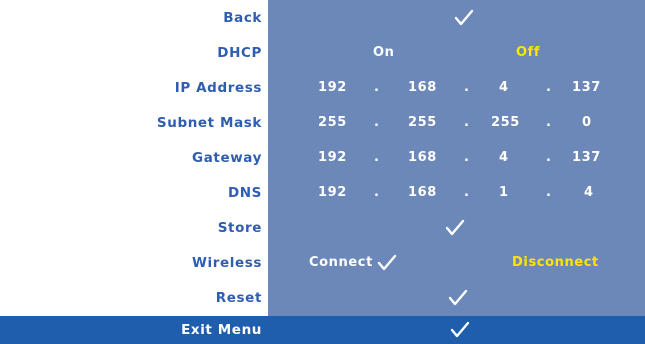  I want to click on dns-octet-4: 4, so click(589, 193).